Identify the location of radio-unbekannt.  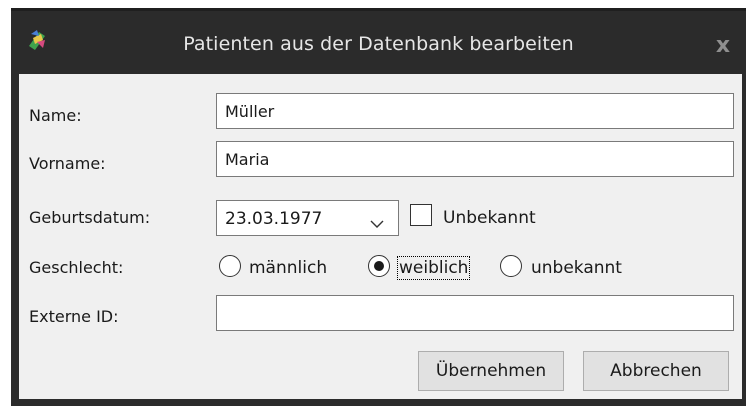
(511, 266).